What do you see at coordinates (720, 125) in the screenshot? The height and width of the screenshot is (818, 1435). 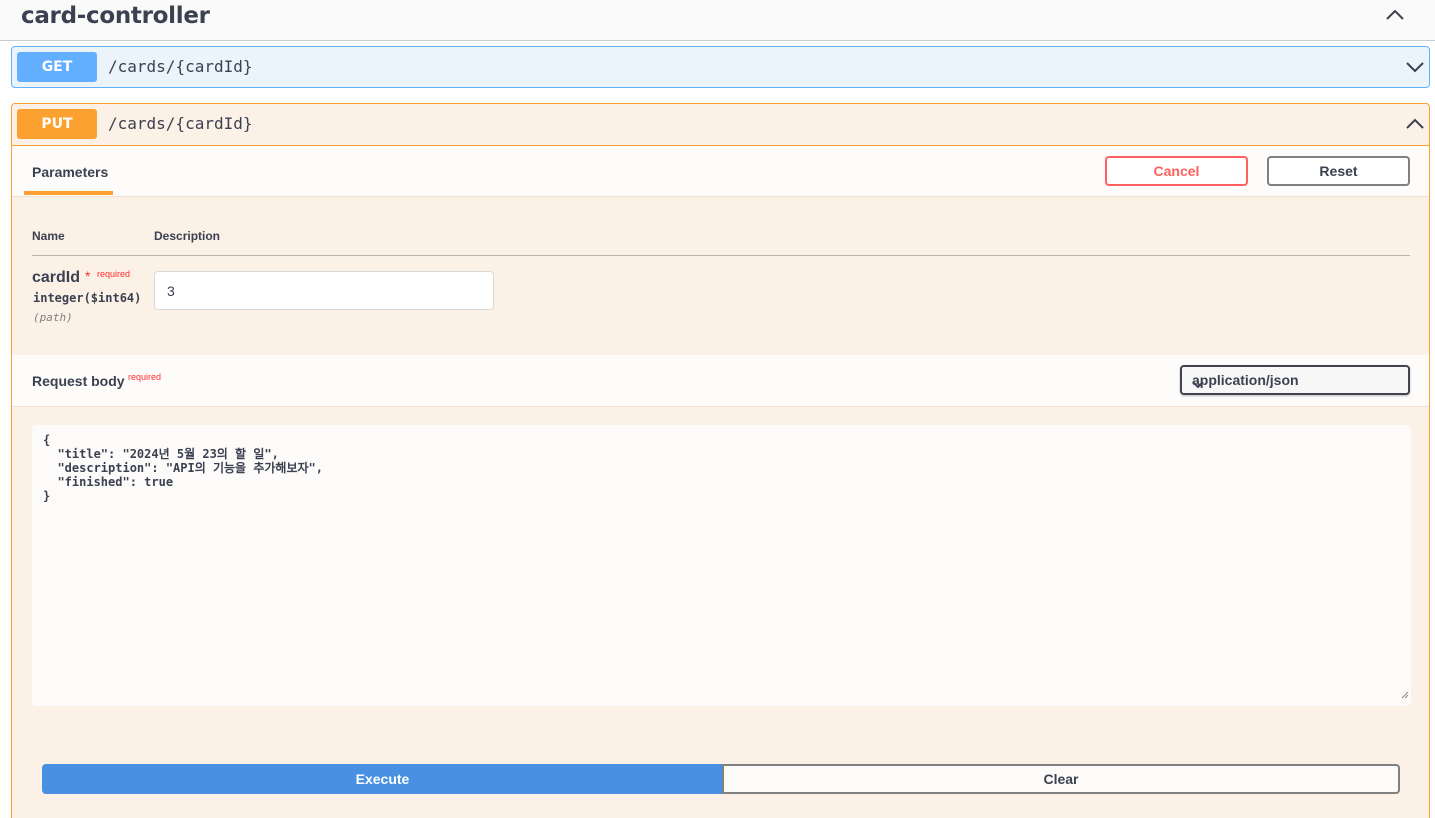 I see `put-endpoint-summary: PUT /cards/{cardId}` at bounding box center [720, 125].